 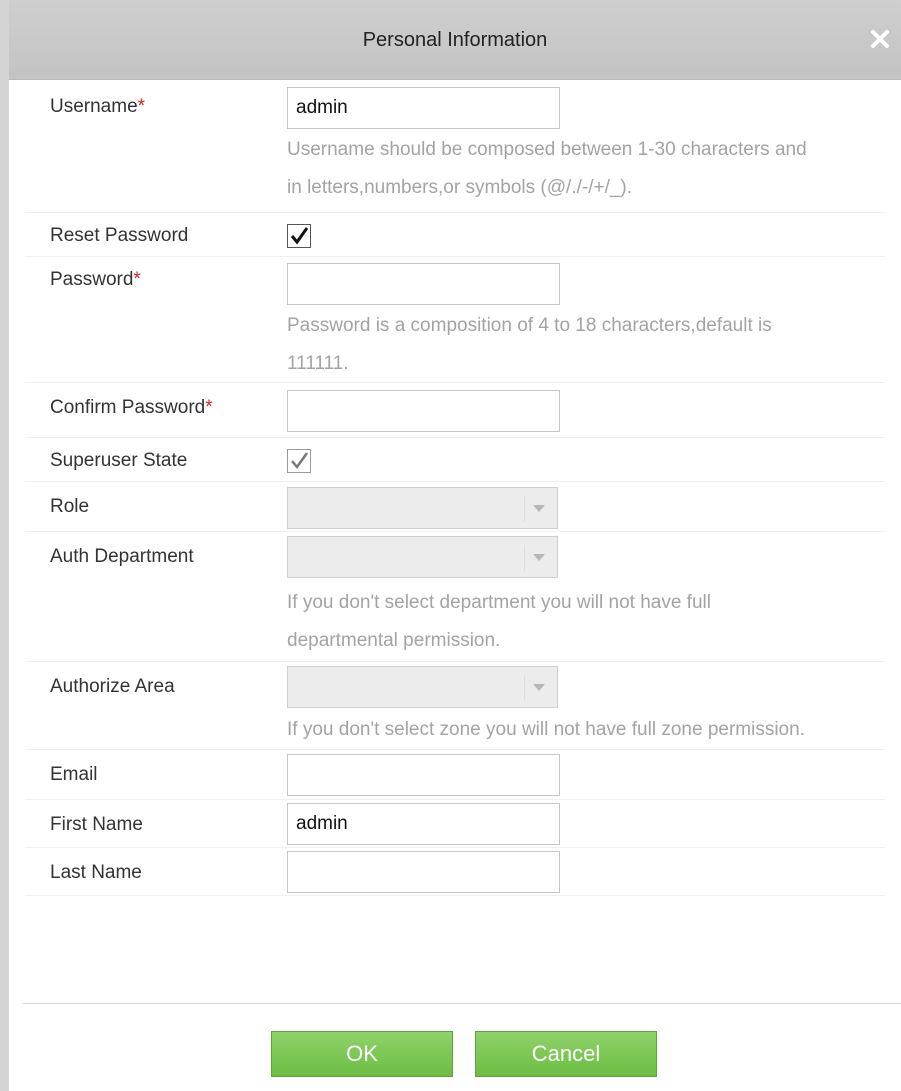 I want to click on first-name-row: First Name, so click(x=455, y=824).